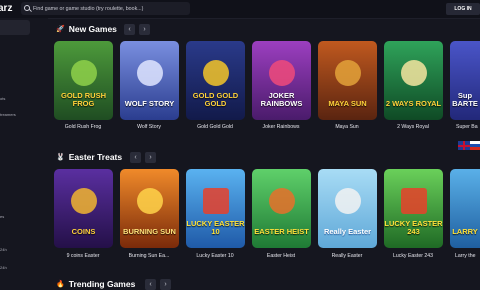 The image size is (480, 290). I want to click on game-card: BURNING SUN, so click(149, 208).